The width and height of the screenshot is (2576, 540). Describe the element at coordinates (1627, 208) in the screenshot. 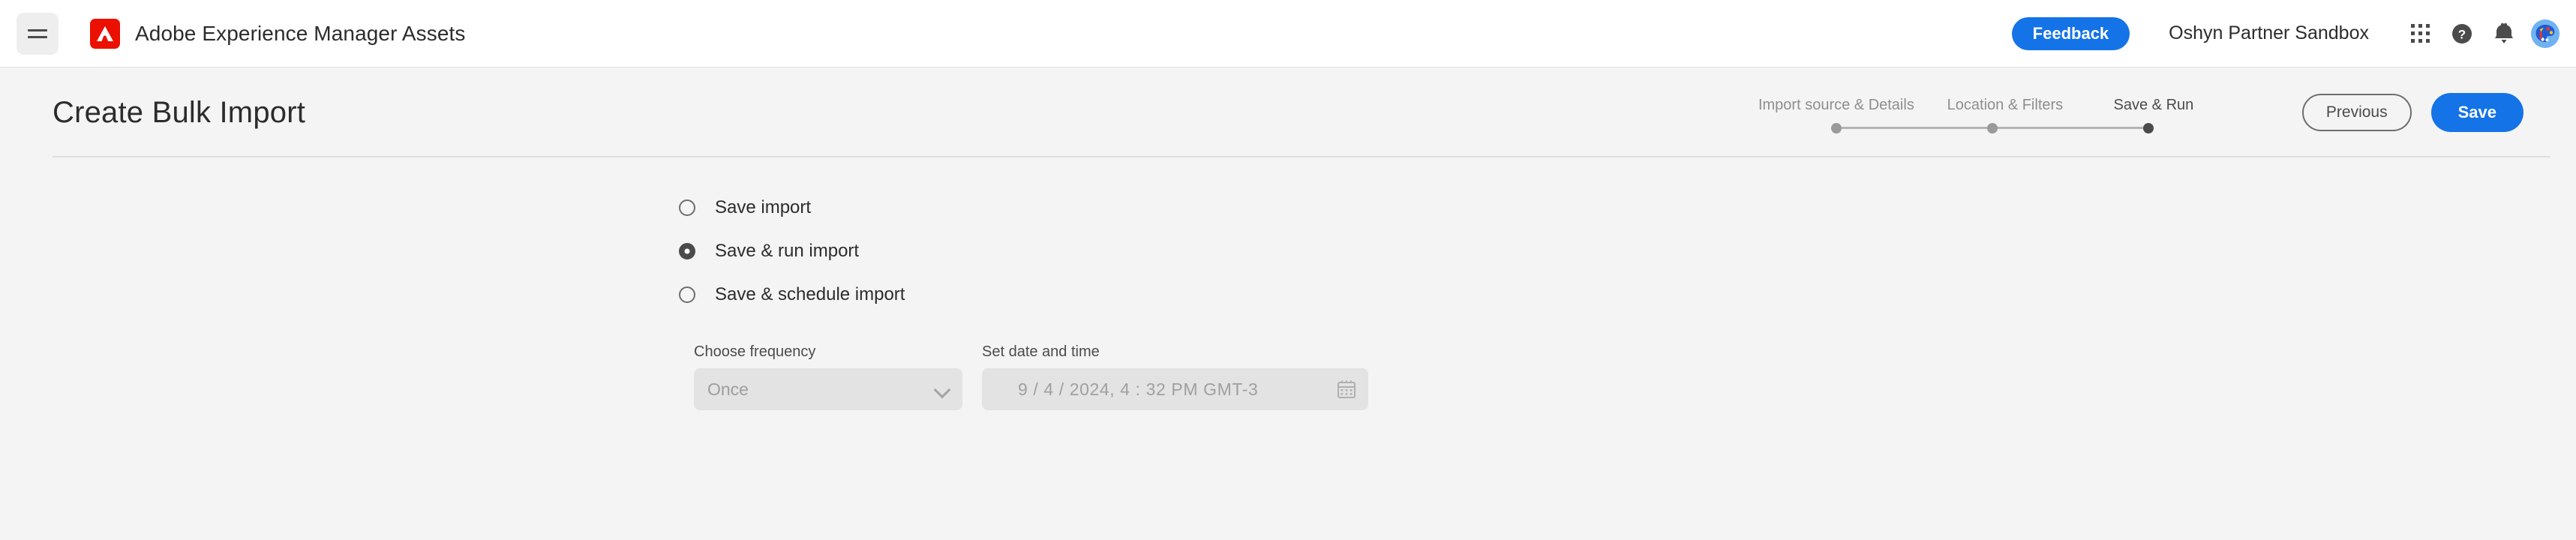

I see `radio-option-save-import: Save import` at that location.